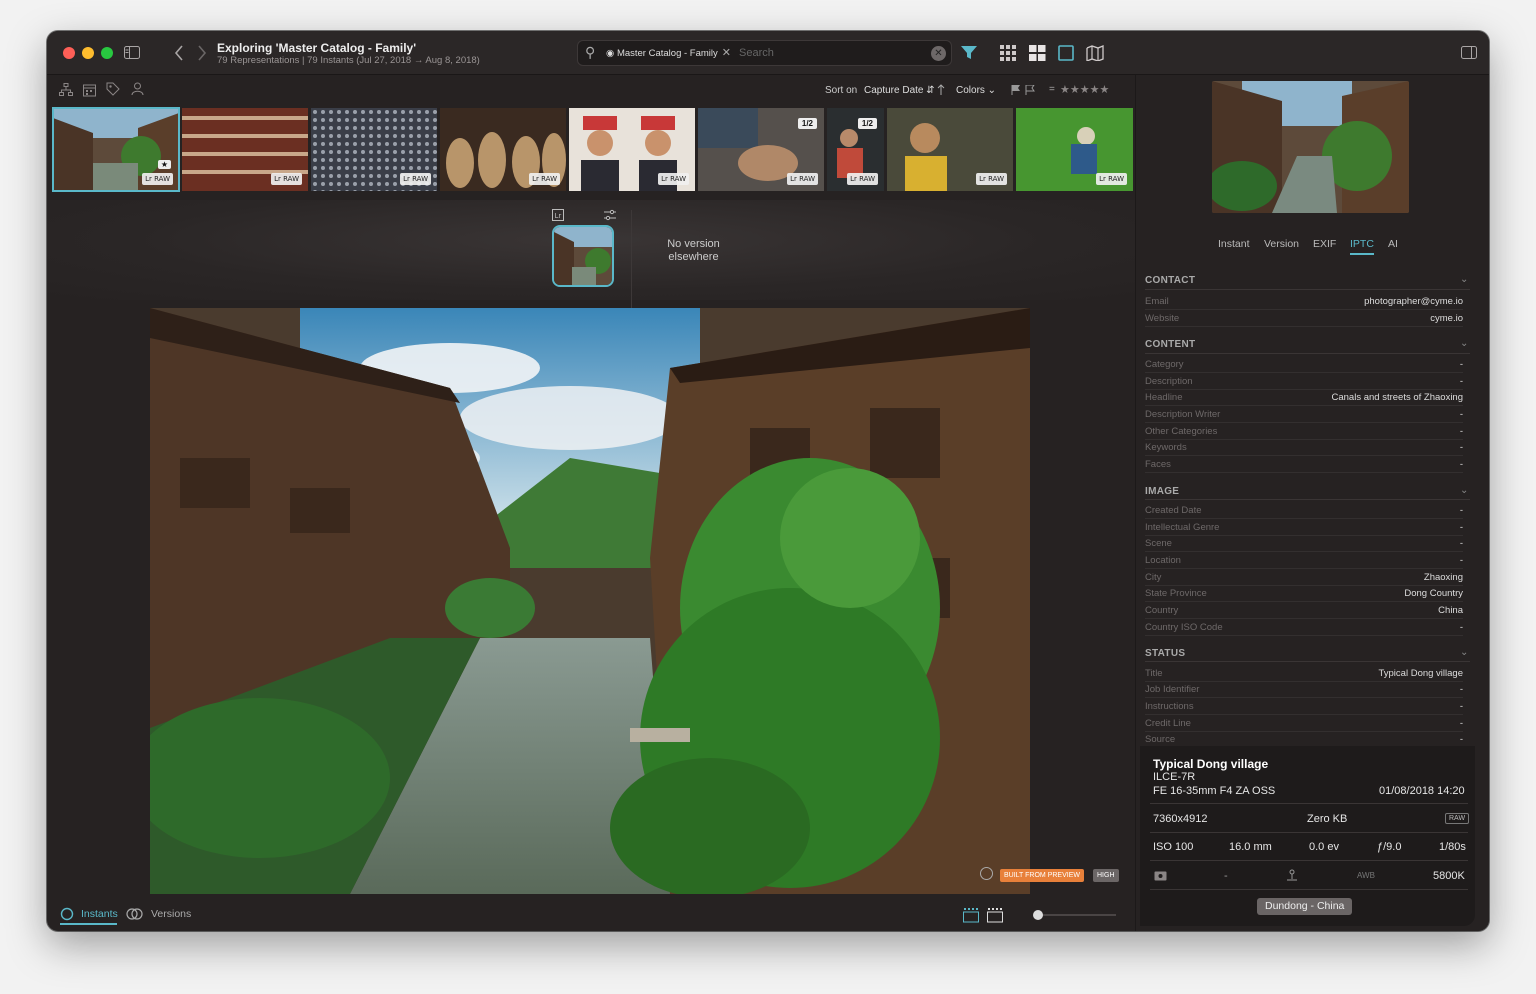 The image size is (1536, 994). I want to click on card-white-balance: AWB, so click(1366, 875).